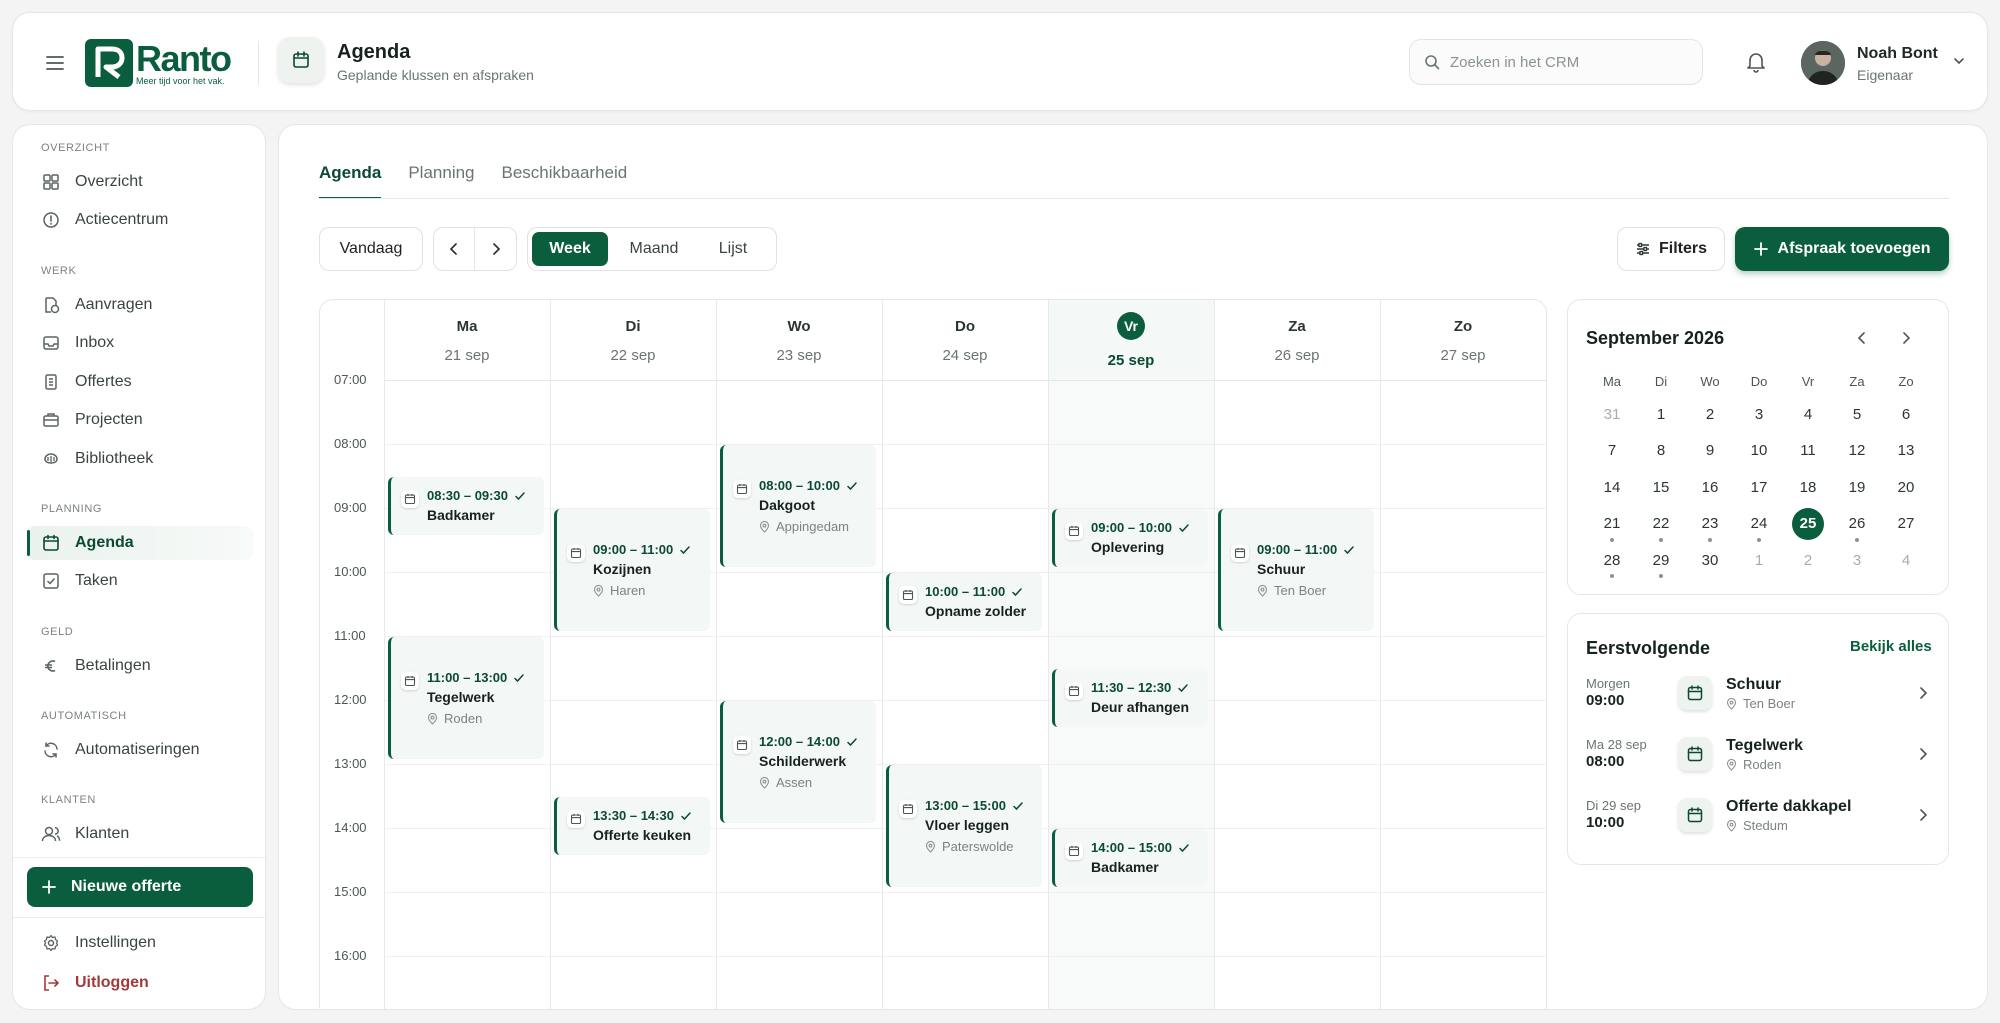 The width and height of the screenshot is (2000, 1023). What do you see at coordinates (798, 506) in the screenshot?
I see `event-card: 08:00 – 10:00 Dakgoot Appingedam` at bounding box center [798, 506].